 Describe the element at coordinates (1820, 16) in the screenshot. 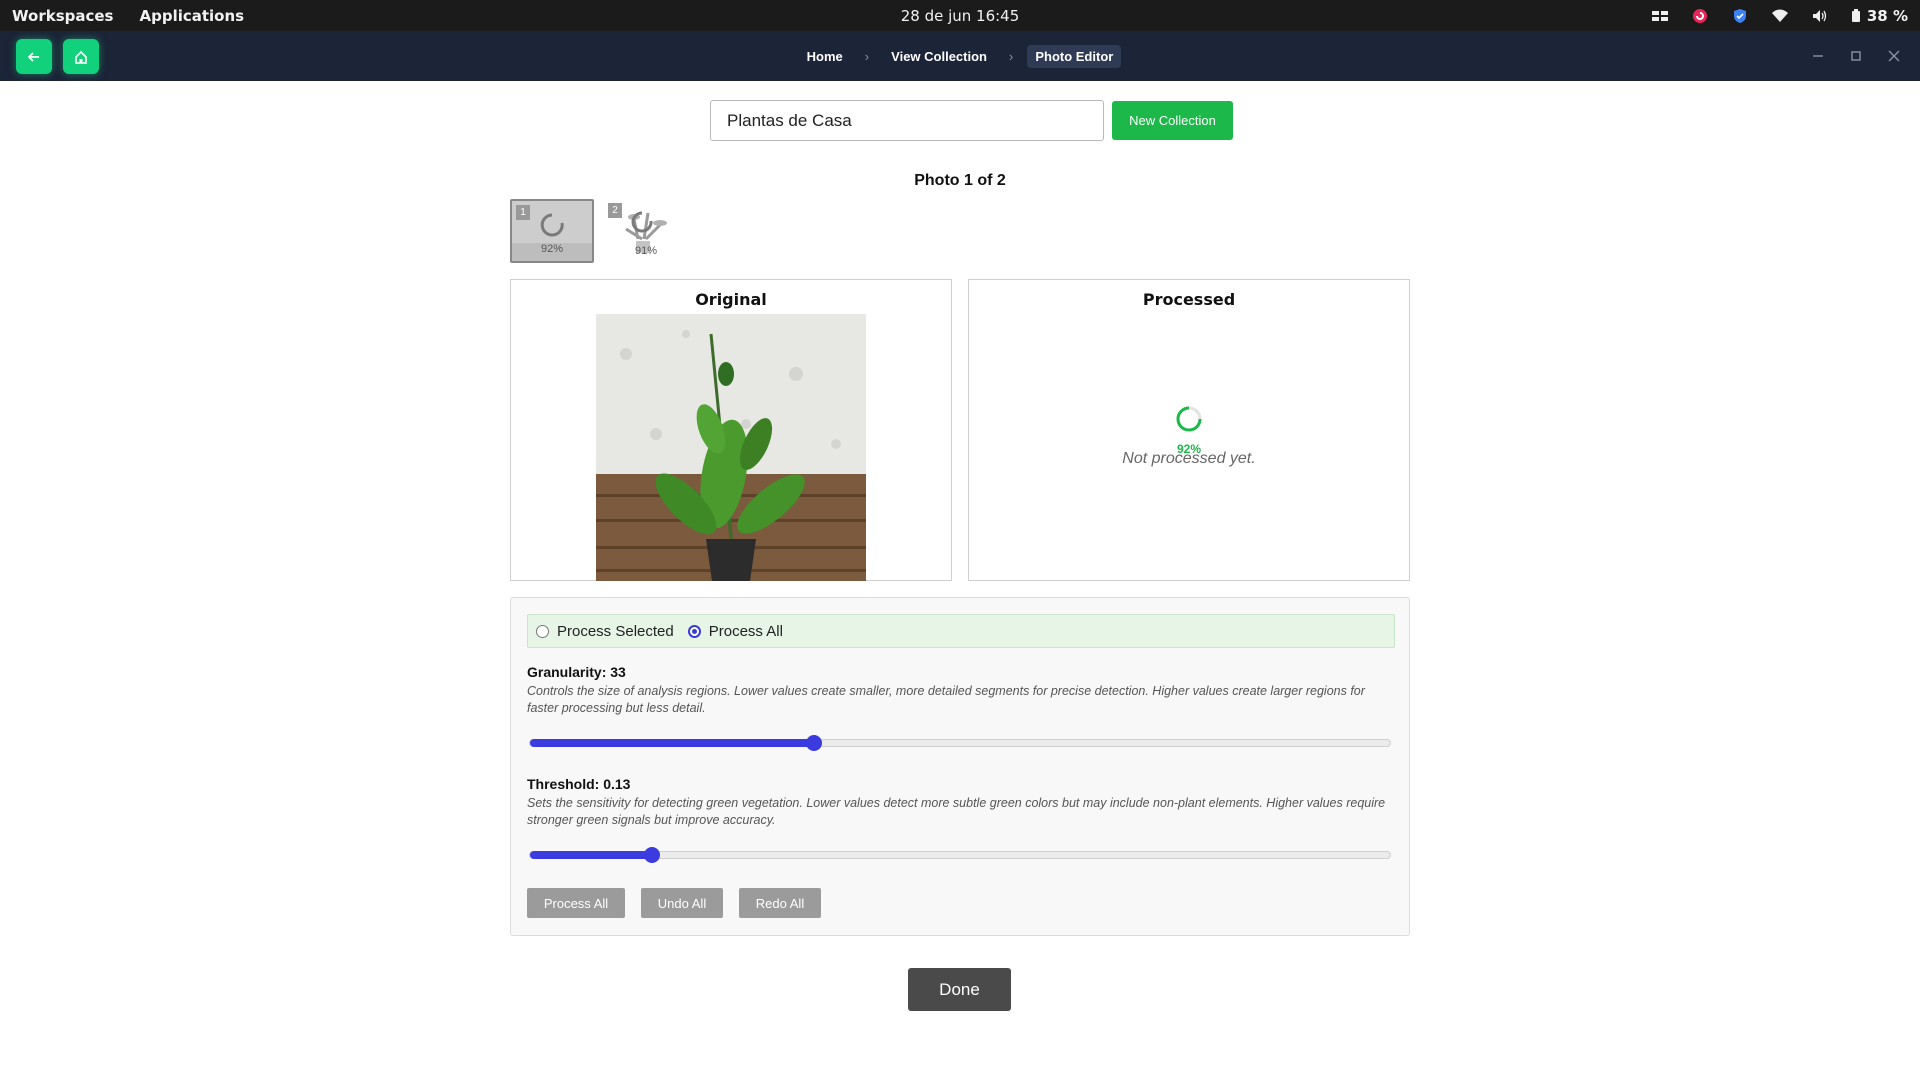

I see `volume-icon` at that location.